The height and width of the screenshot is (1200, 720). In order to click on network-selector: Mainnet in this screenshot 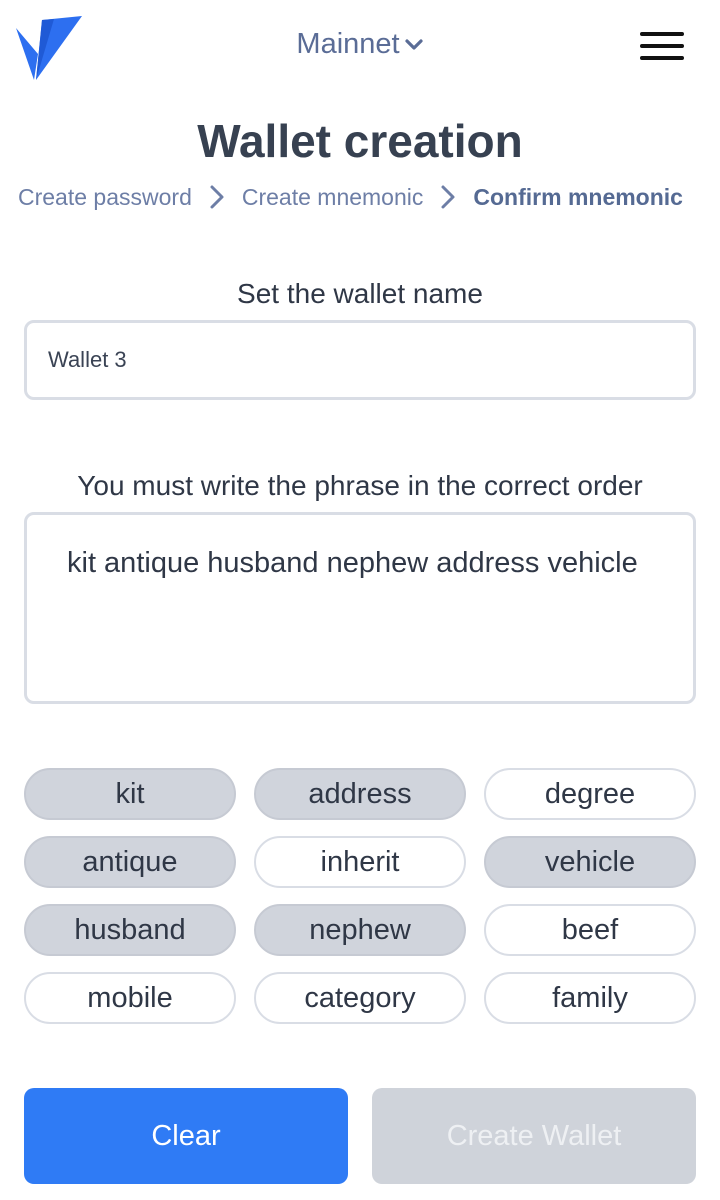, I will do `click(360, 44)`.